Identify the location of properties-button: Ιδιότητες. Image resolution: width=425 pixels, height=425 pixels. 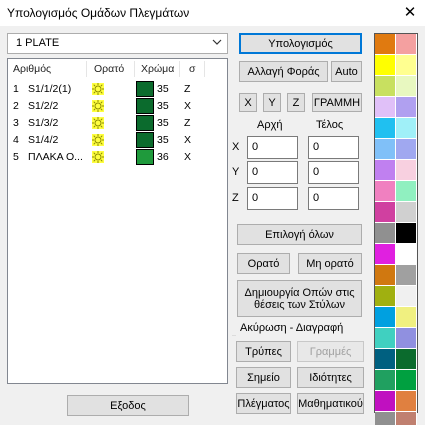
(330, 377).